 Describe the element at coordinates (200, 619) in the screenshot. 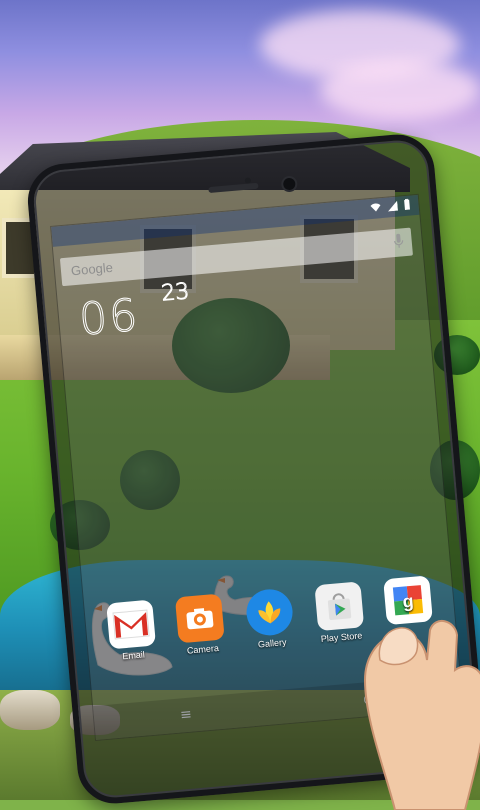

I see `camera-icon` at that location.